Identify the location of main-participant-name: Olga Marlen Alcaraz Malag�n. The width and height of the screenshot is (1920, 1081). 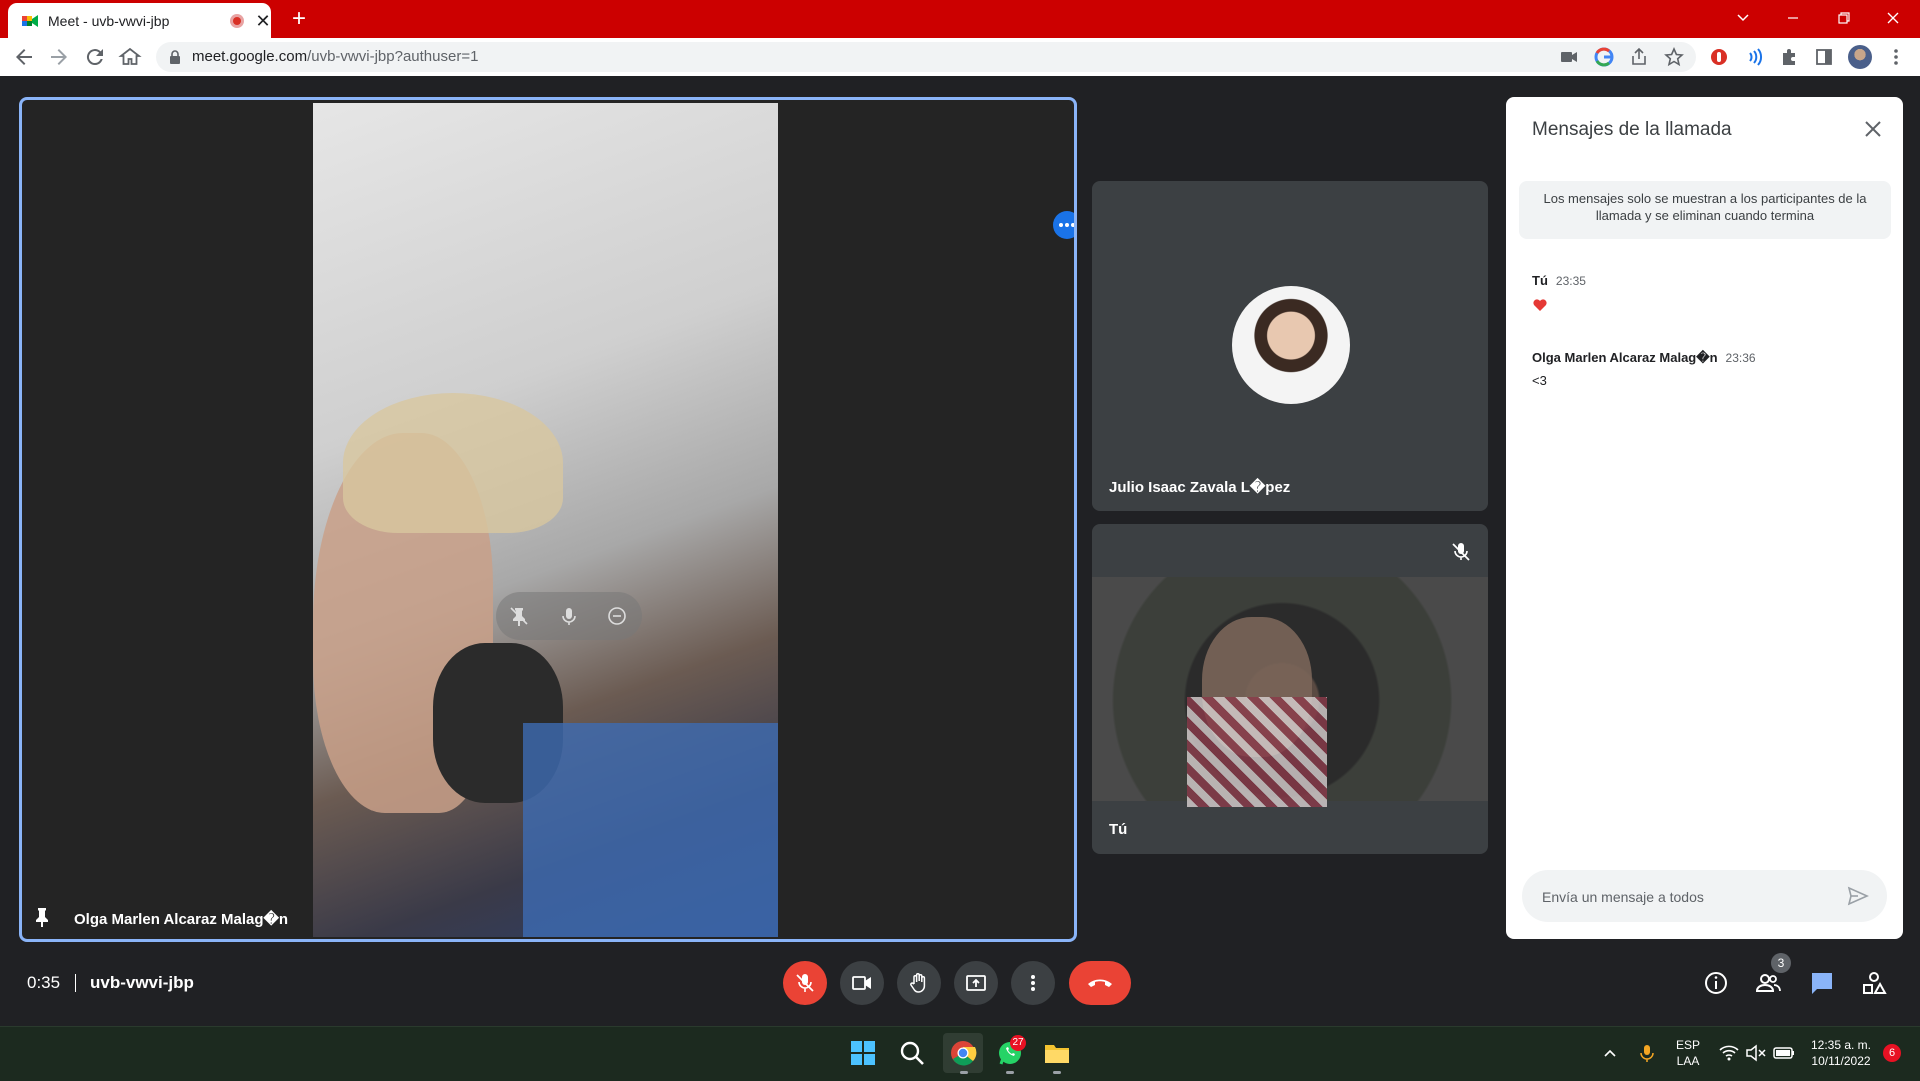
(181, 919).